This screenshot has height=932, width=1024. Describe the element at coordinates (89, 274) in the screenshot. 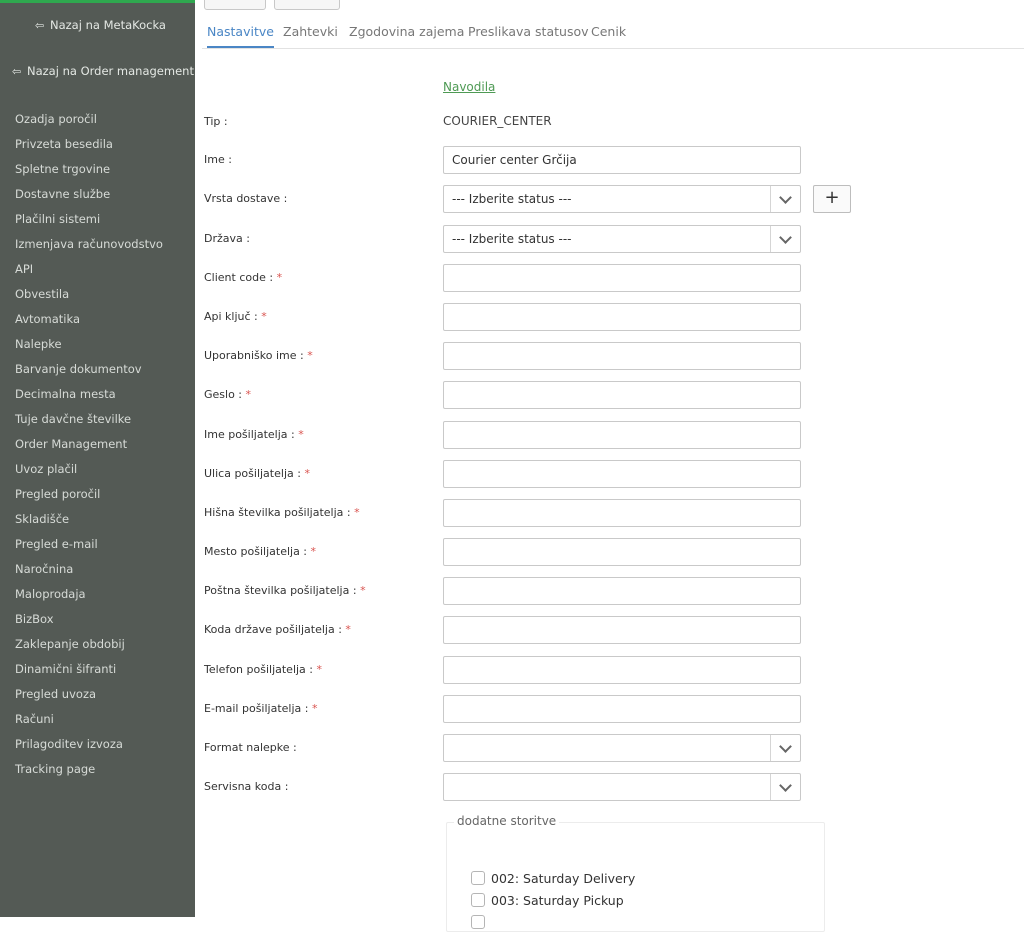

I see `sidebar-item: API` at that location.